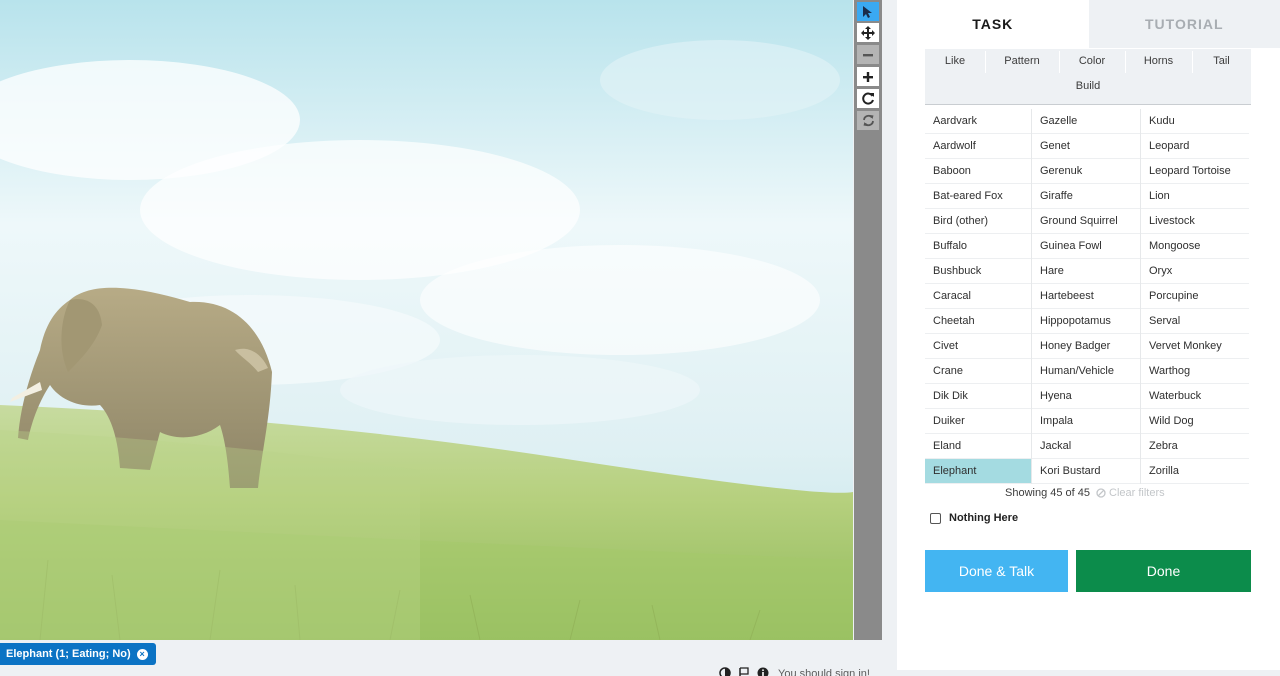 The width and height of the screenshot is (1280, 676). I want to click on move-arrows-icon, so click(868, 32).